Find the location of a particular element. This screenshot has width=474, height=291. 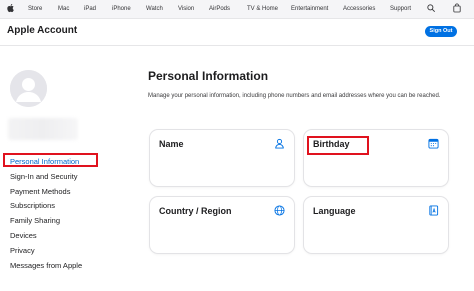

globe-icon is located at coordinates (279, 210).